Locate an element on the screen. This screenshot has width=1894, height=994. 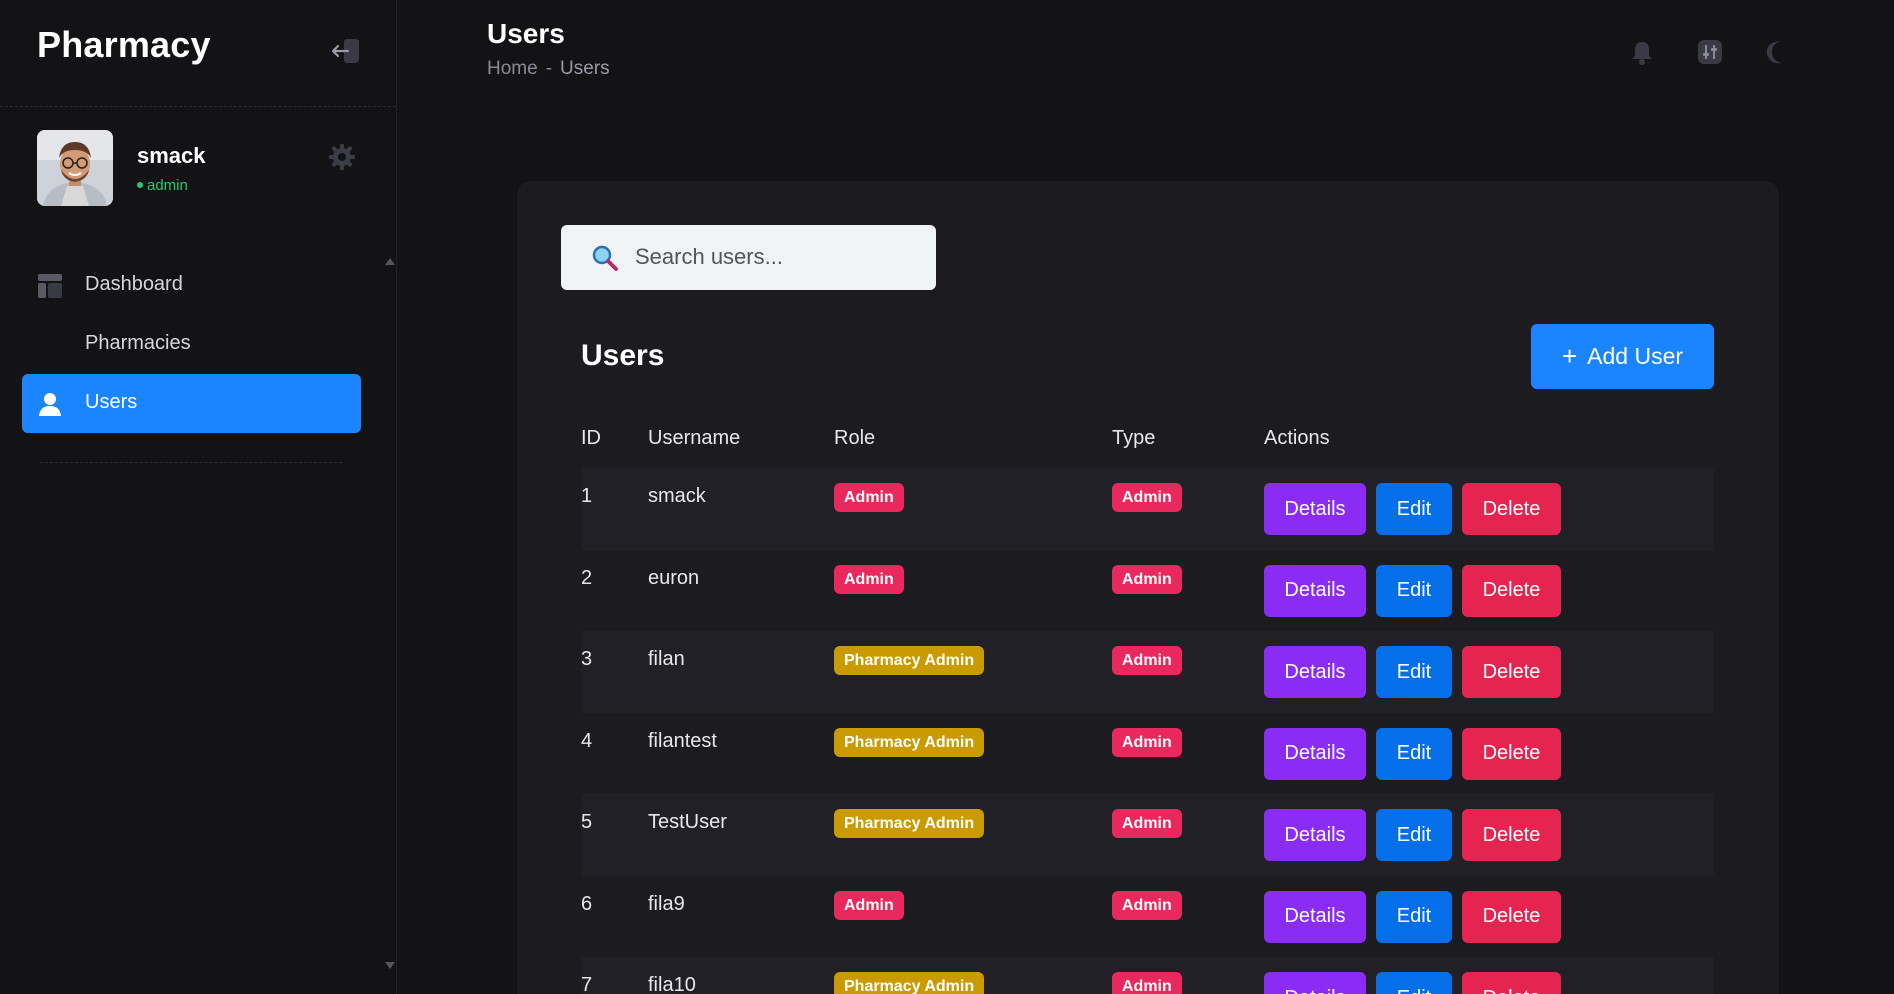
breadcrumb: Home - Users is located at coordinates (548, 69).